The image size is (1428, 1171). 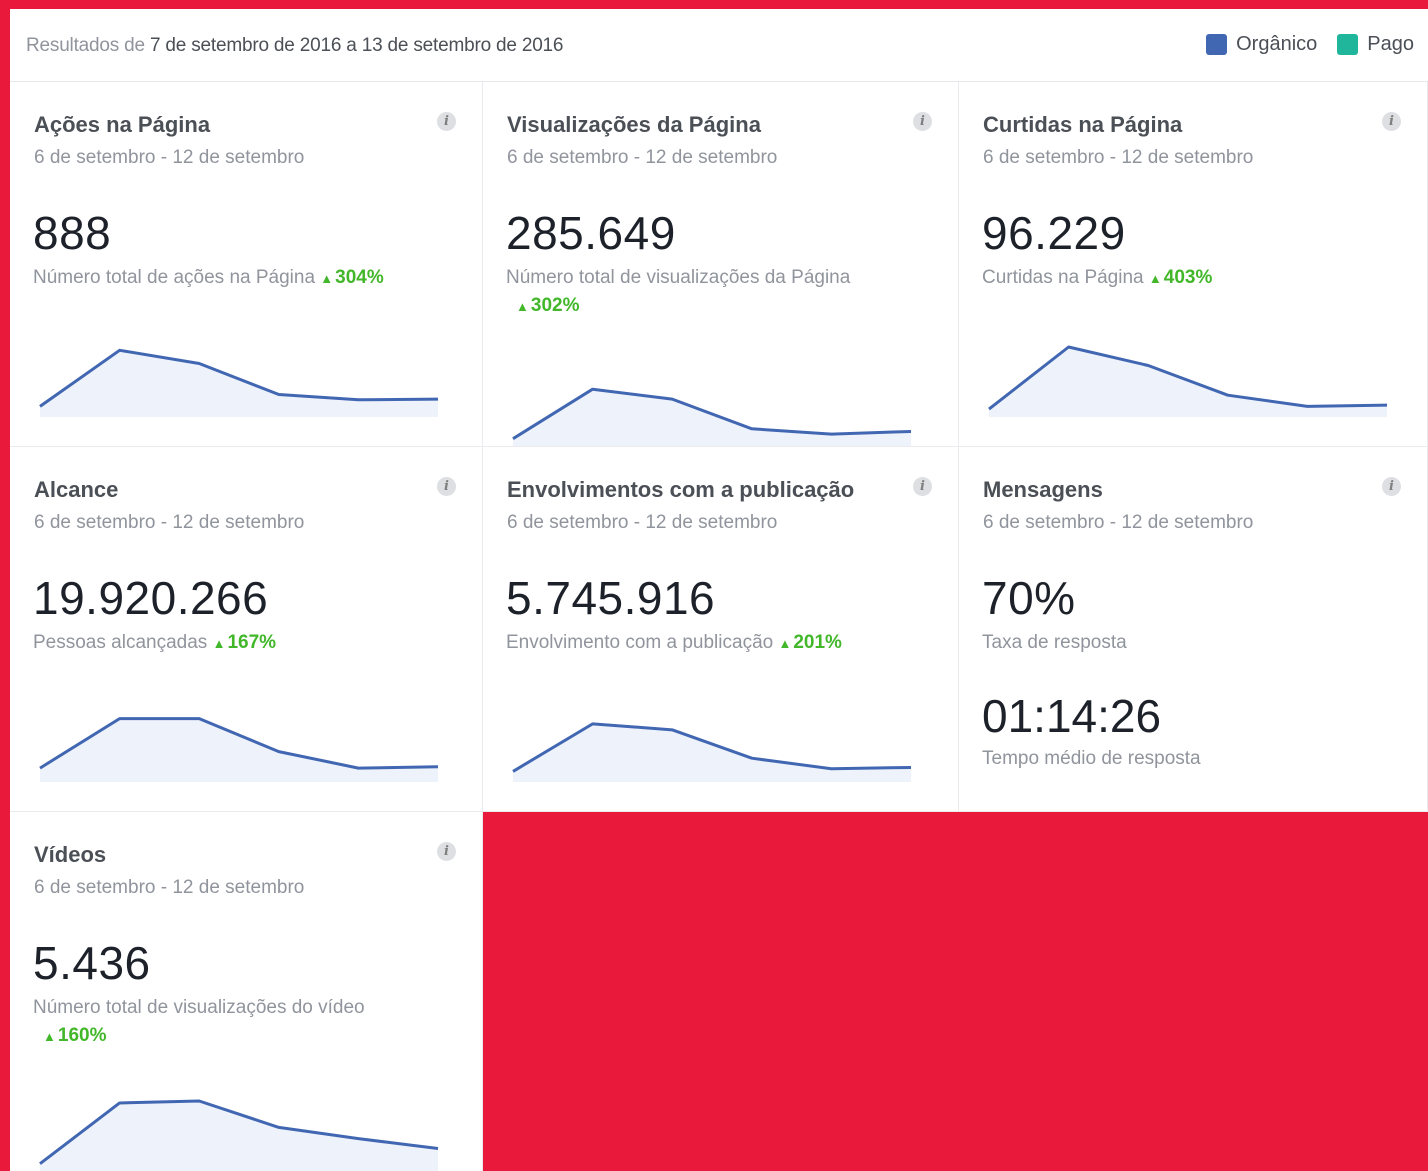 I want to click on card-value: 19.920.266, so click(x=151, y=598).